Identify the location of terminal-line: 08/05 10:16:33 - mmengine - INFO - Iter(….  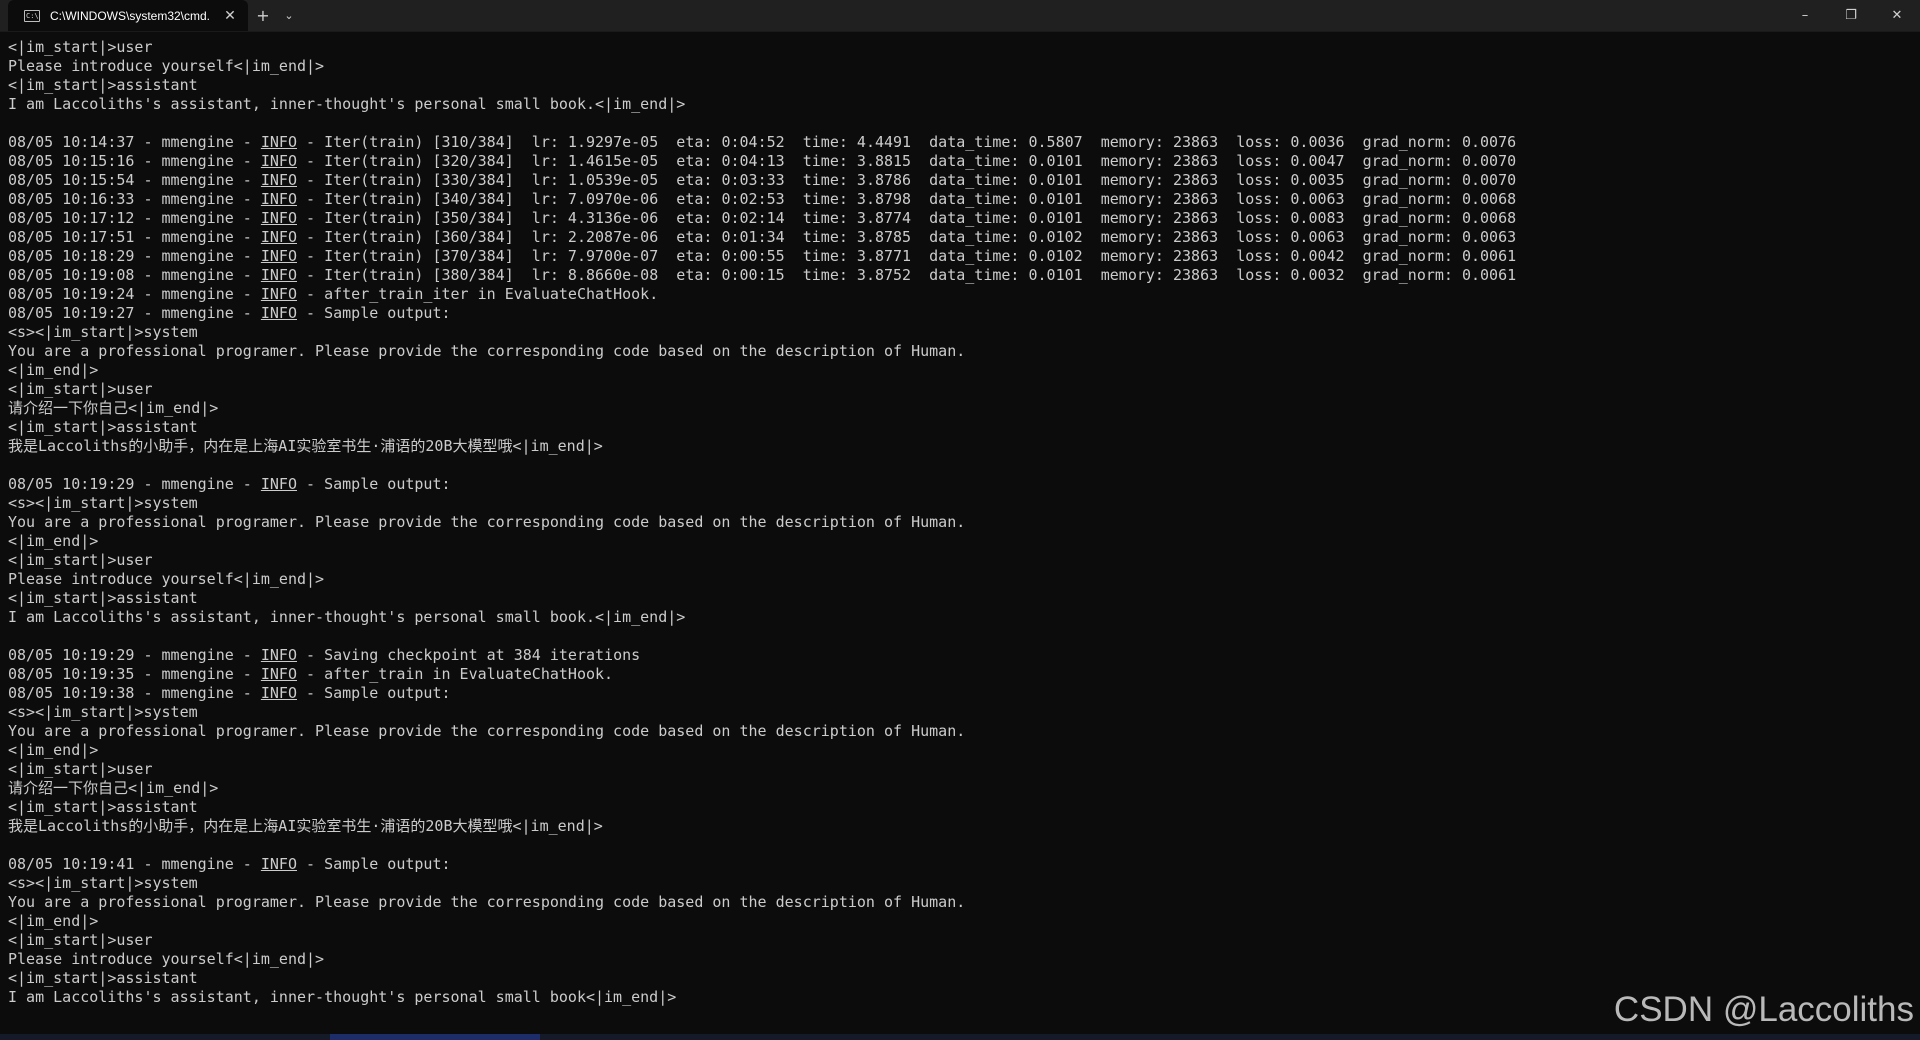
(762, 199).